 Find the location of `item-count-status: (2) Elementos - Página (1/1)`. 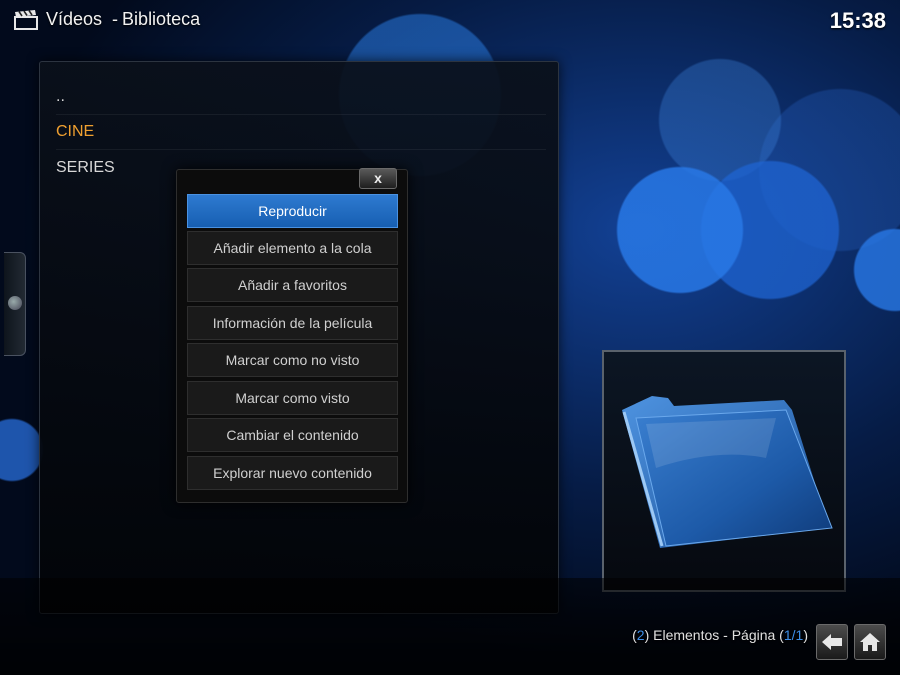

item-count-status: (2) Elementos - Página (1/1) is located at coordinates (720, 635).